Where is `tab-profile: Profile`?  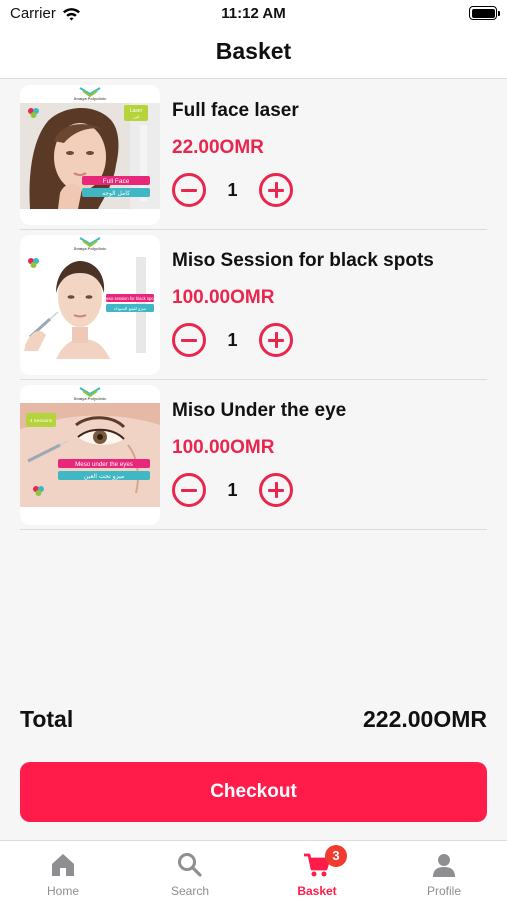
tab-profile: Profile is located at coordinates (444, 870).